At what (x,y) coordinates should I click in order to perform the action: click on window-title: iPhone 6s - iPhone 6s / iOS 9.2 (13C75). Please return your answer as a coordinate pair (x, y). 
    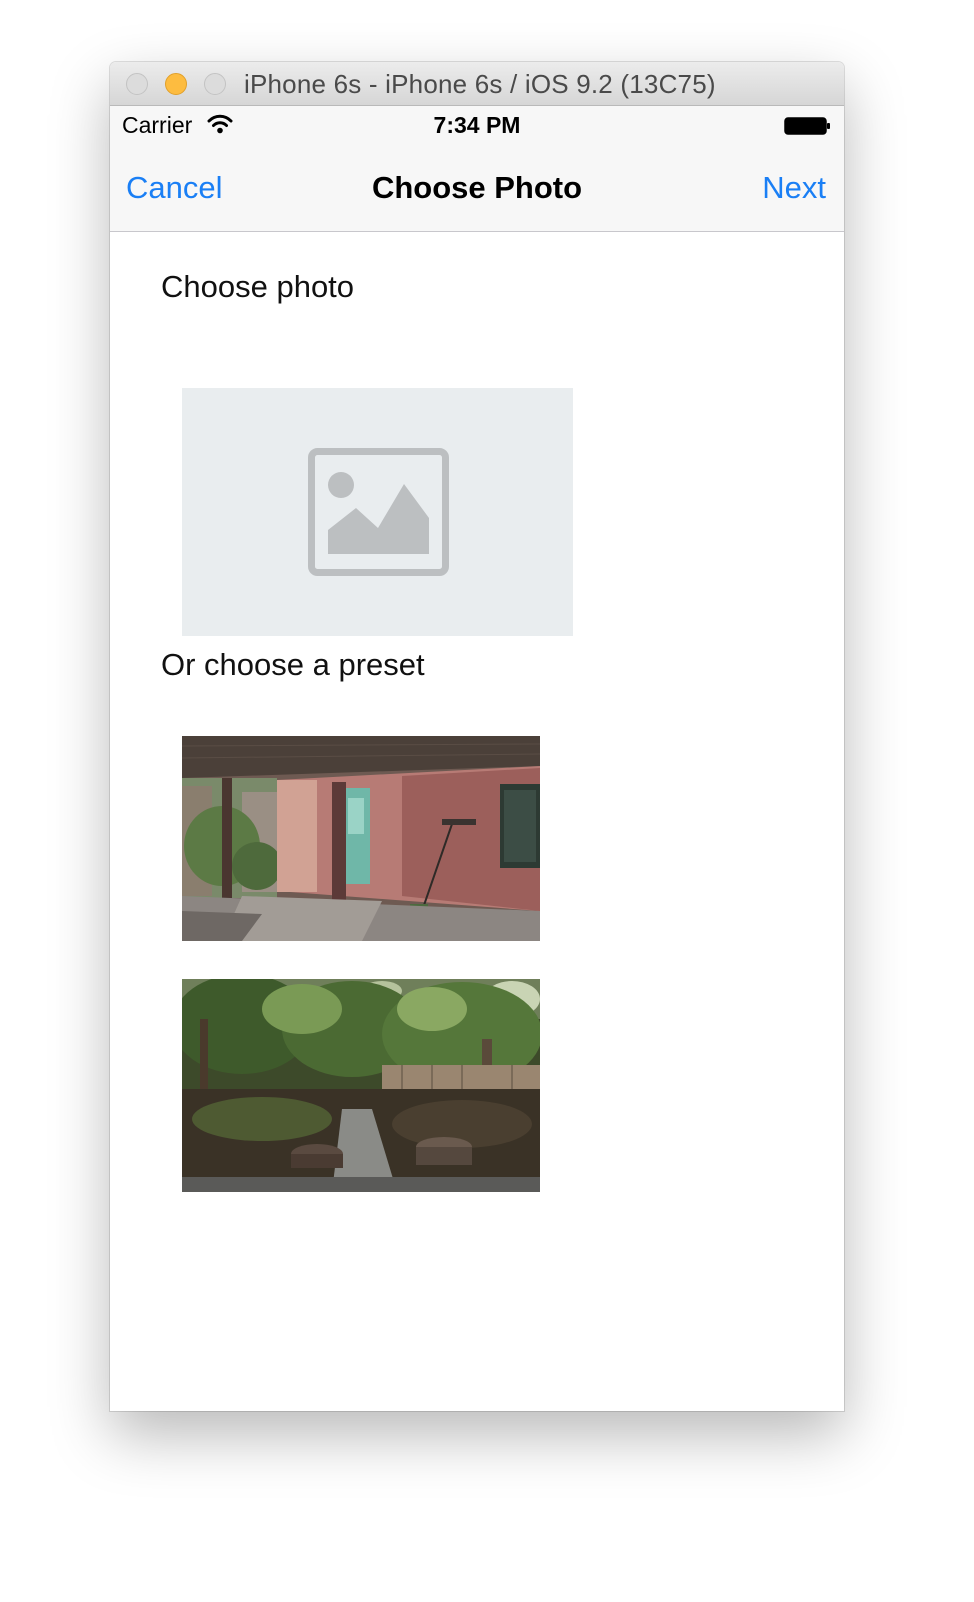
    Looking at the image, I should click on (480, 84).